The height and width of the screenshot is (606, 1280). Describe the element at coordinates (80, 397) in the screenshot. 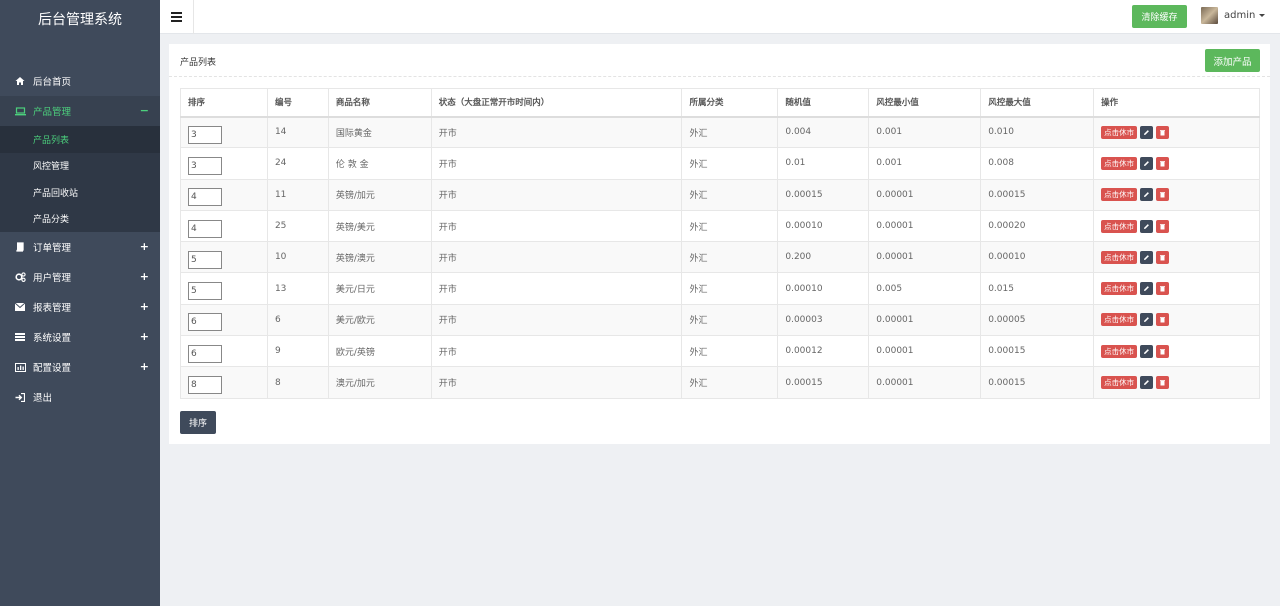

I see `sidebar-item-logout: 退出` at that location.